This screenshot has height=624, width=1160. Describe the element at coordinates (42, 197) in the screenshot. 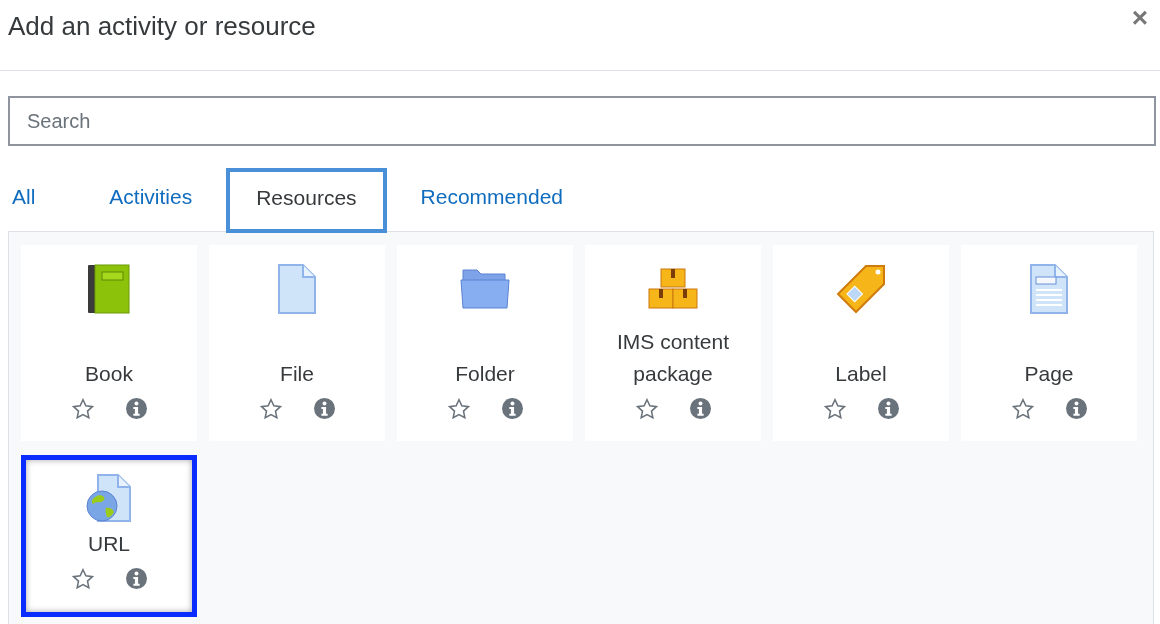

I see `tab: All` at that location.